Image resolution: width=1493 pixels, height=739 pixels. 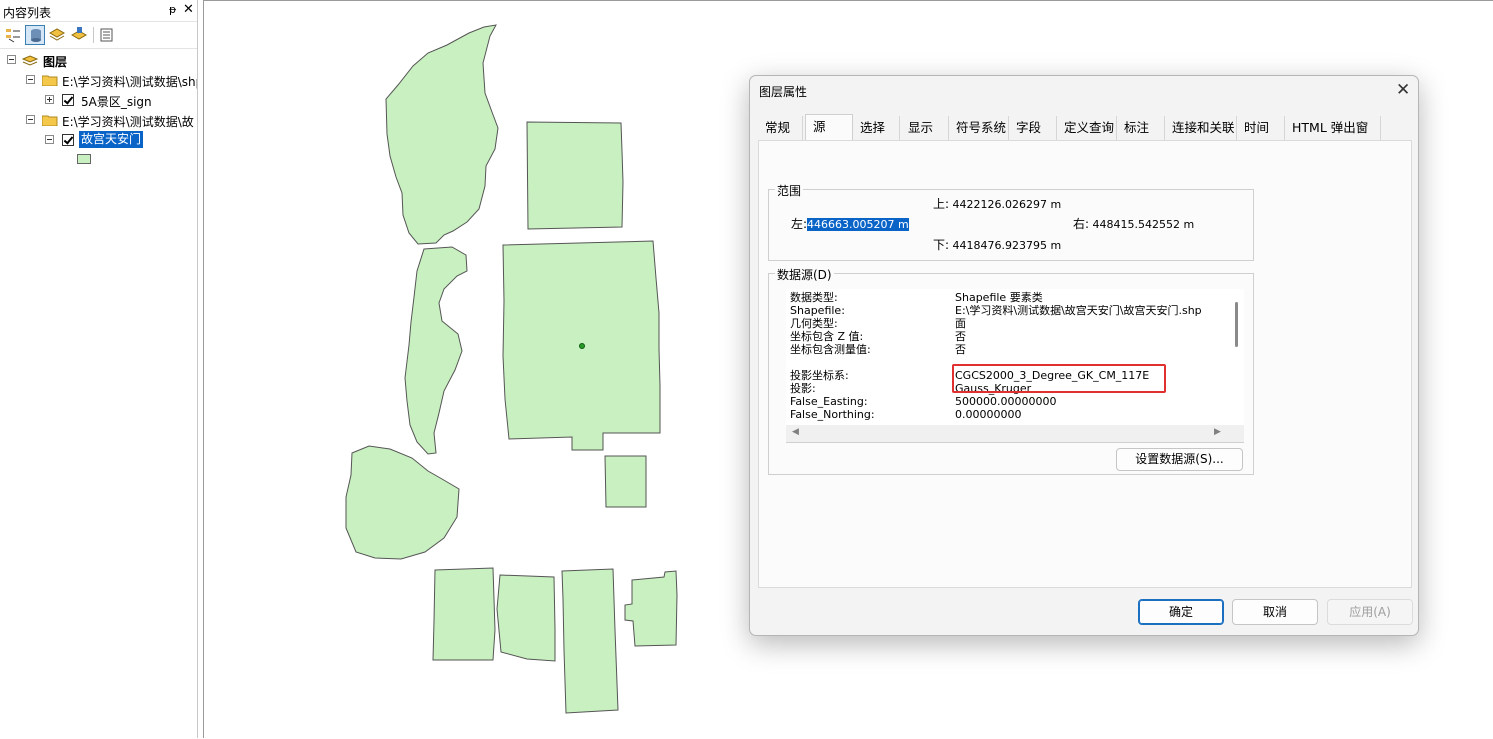 What do you see at coordinates (1141, 128) in the screenshot?
I see `tab-labels: 标注` at bounding box center [1141, 128].